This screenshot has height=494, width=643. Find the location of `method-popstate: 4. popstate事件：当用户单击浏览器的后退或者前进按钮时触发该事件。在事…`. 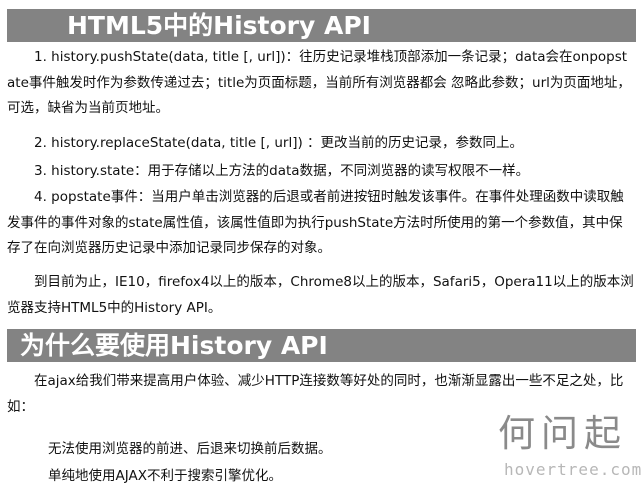

method-popstate: 4. popstate事件：当用户单击浏览器的后退或者前进按钮时触发该事件。在事… is located at coordinates (315, 222).